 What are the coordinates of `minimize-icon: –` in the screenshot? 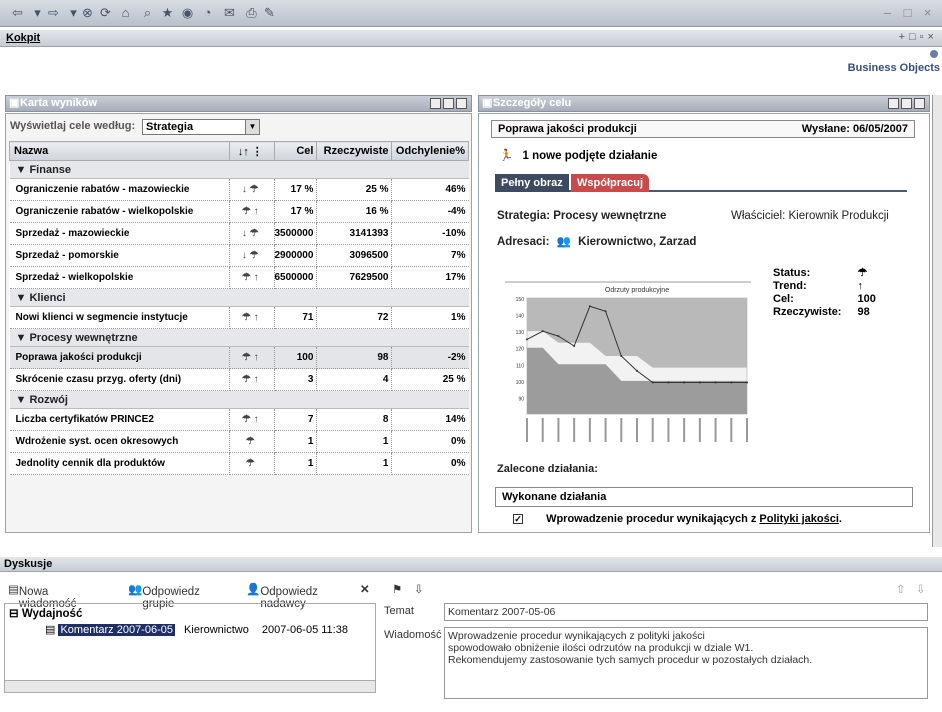 It's located at (887, 12).